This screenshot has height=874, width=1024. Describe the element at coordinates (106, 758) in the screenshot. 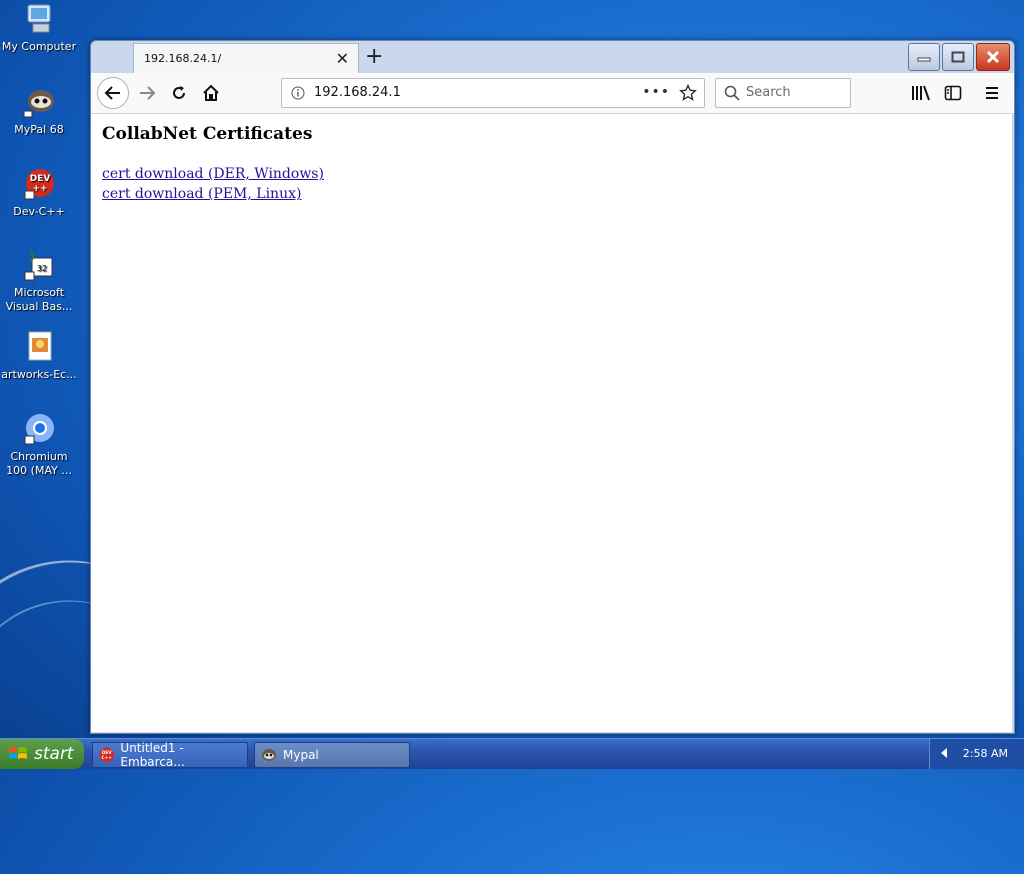

I see `svg-text: C++` at that location.